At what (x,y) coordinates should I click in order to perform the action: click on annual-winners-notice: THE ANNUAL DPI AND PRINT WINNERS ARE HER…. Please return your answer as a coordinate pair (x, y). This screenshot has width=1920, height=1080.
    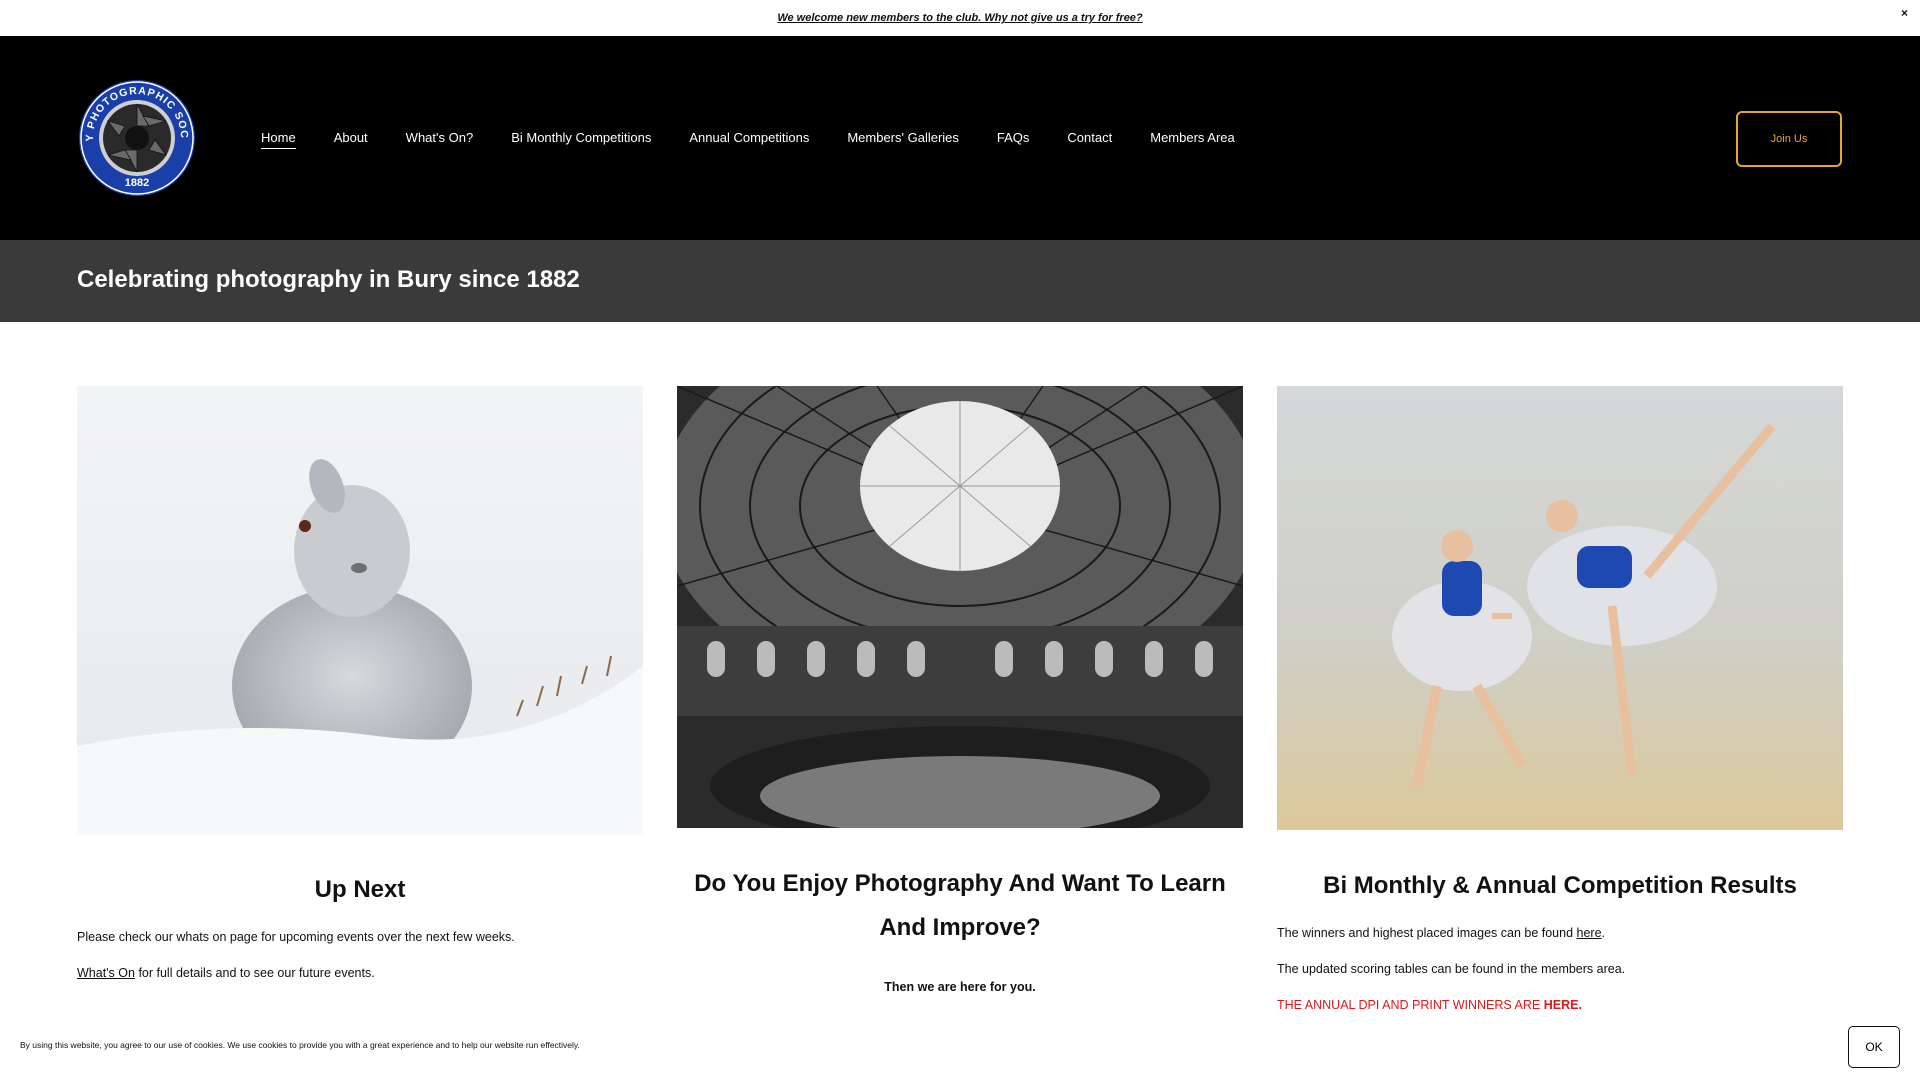
    Looking at the image, I should click on (1560, 1005).